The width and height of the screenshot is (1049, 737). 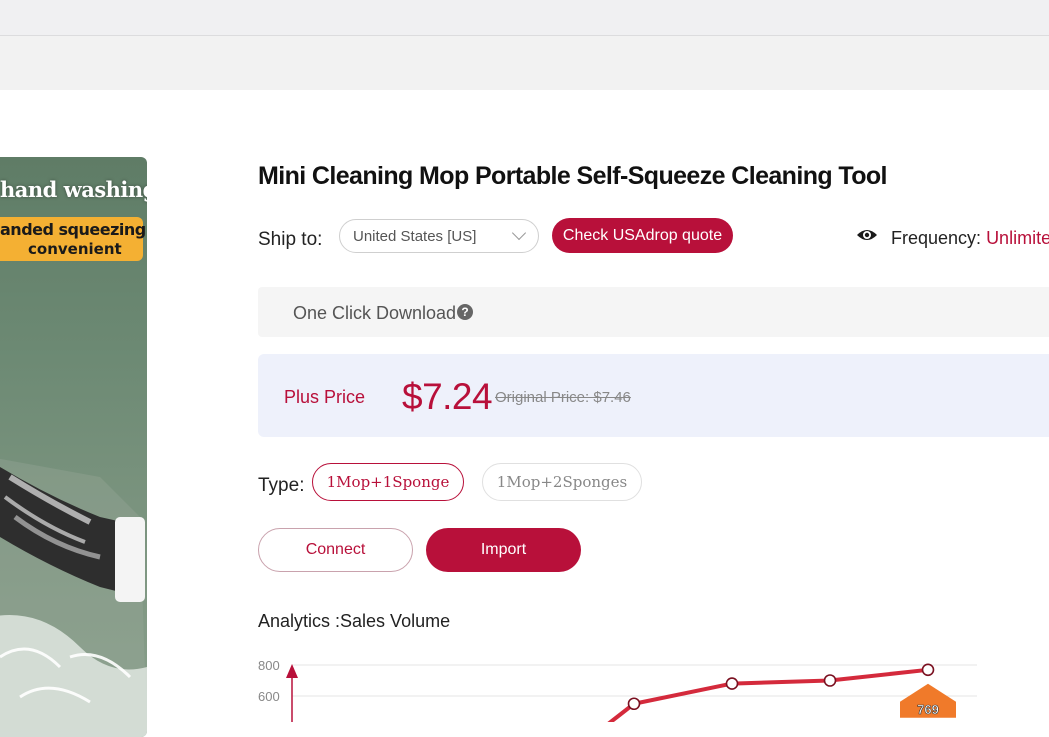 What do you see at coordinates (524, 18) in the screenshot?
I see `browser-top-bar` at bounding box center [524, 18].